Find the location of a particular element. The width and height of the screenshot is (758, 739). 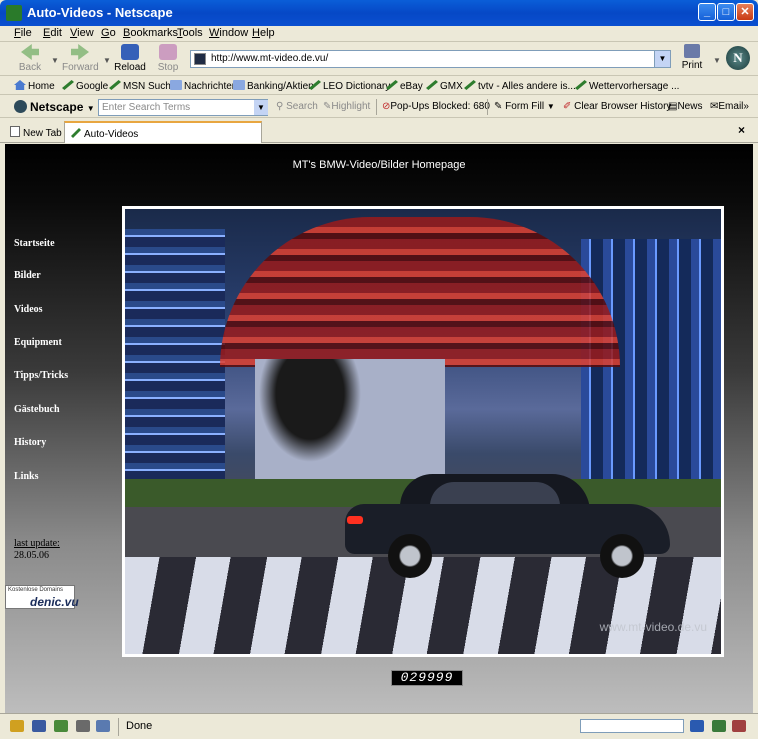

highlight-button: ✎Highlight is located at coordinates (346, 106).